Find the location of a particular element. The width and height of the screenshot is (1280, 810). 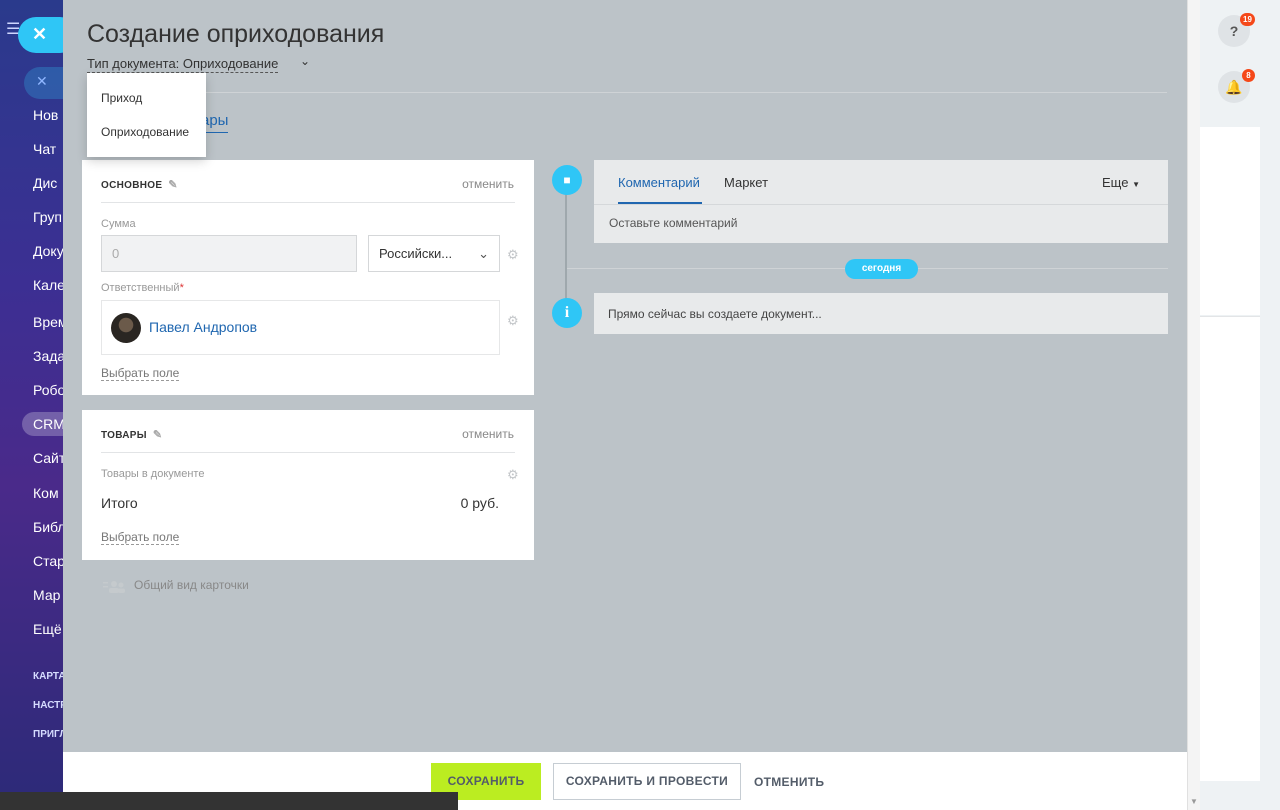

info-icon: i is located at coordinates (567, 313).